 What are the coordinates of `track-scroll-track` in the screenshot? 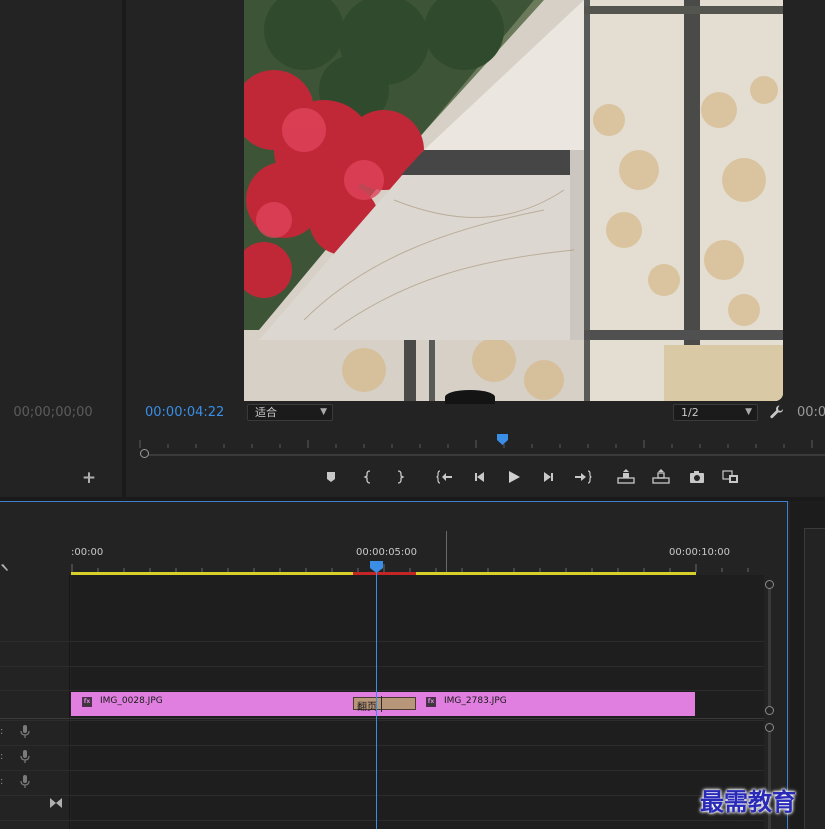 It's located at (769, 649).